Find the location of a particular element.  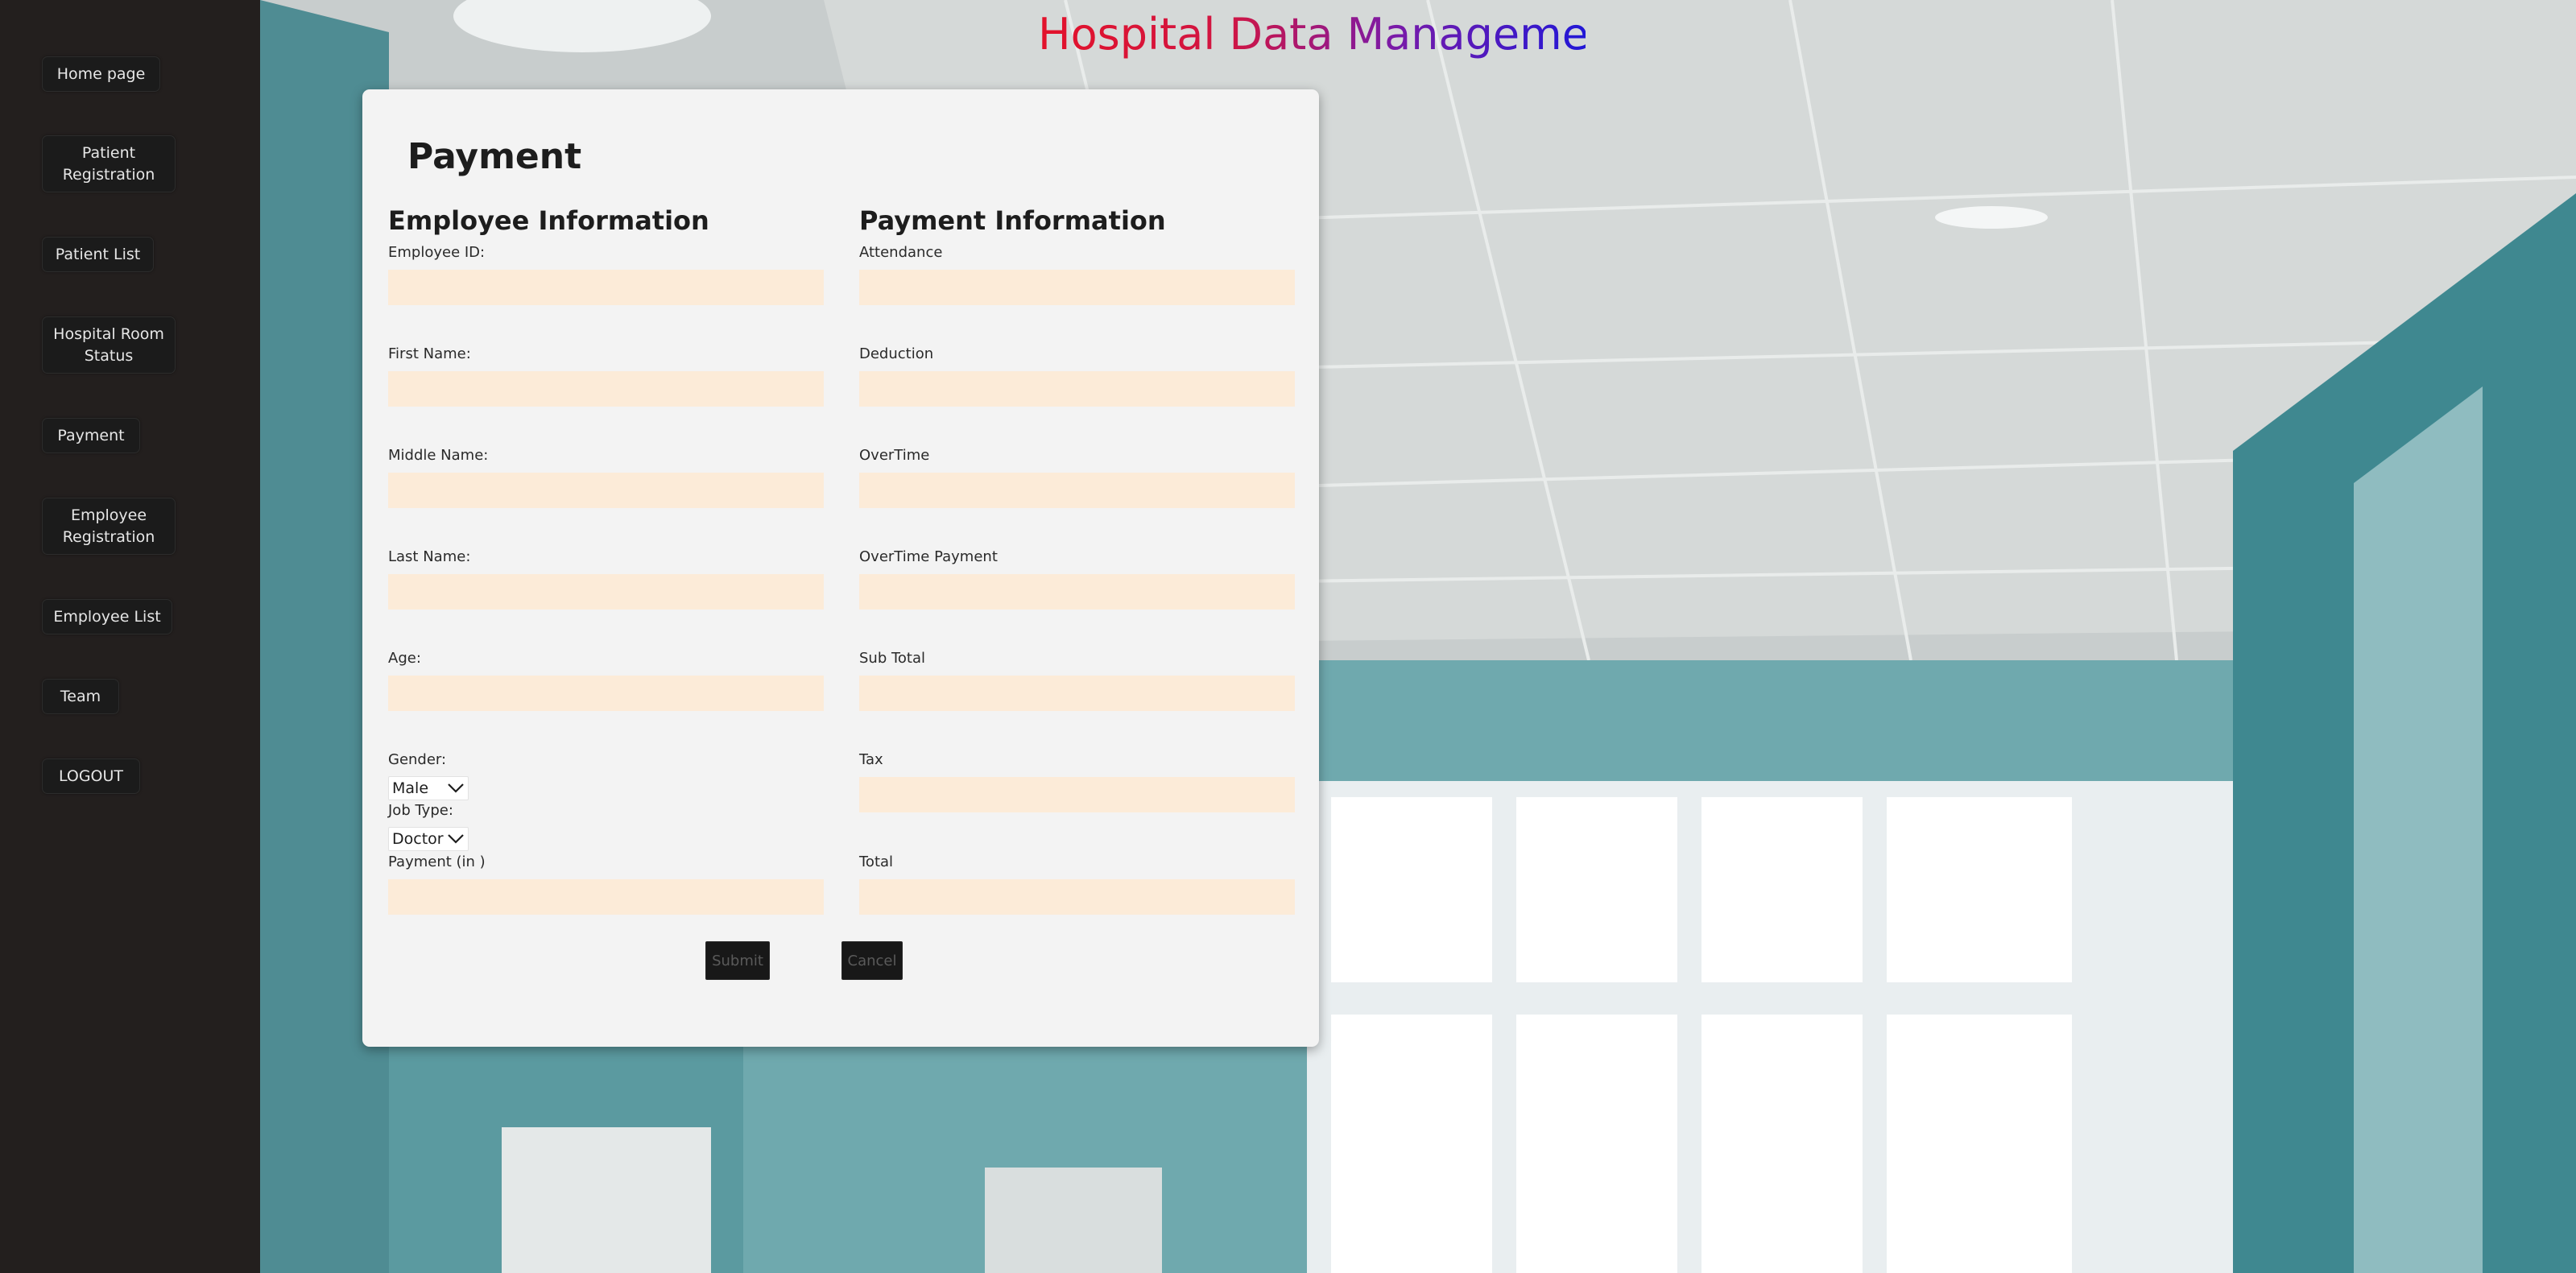

deduction-label: Deduction is located at coordinates (896, 353).